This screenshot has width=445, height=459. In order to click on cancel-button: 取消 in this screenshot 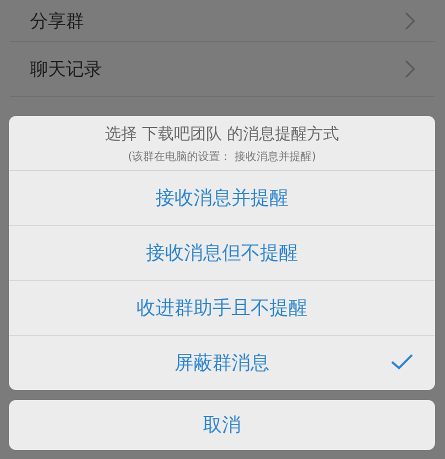, I will do `click(222, 425)`.